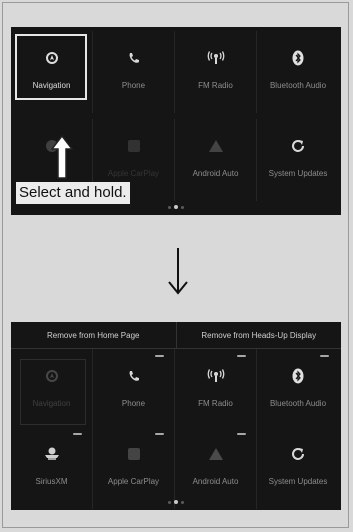 This screenshot has height=532, width=353. What do you see at coordinates (62, 157) in the screenshot?
I see `arrow-up-icon` at bounding box center [62, 157].